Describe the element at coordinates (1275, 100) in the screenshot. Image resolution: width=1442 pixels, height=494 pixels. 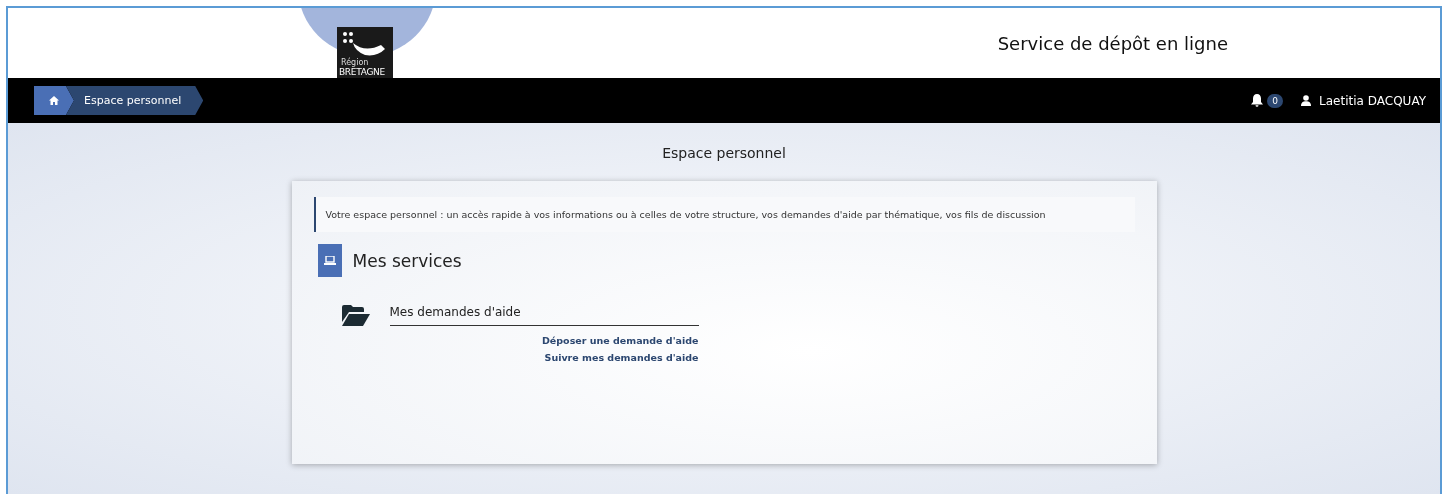
I see `notification-count: 0` at that location.